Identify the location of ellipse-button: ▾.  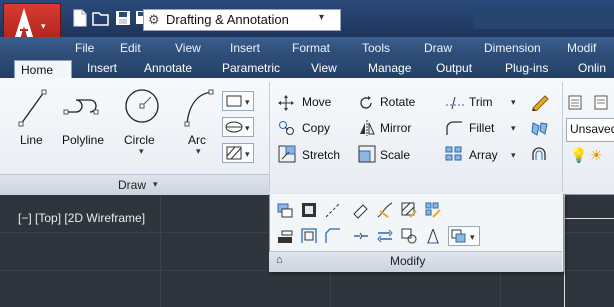
(238, 127).